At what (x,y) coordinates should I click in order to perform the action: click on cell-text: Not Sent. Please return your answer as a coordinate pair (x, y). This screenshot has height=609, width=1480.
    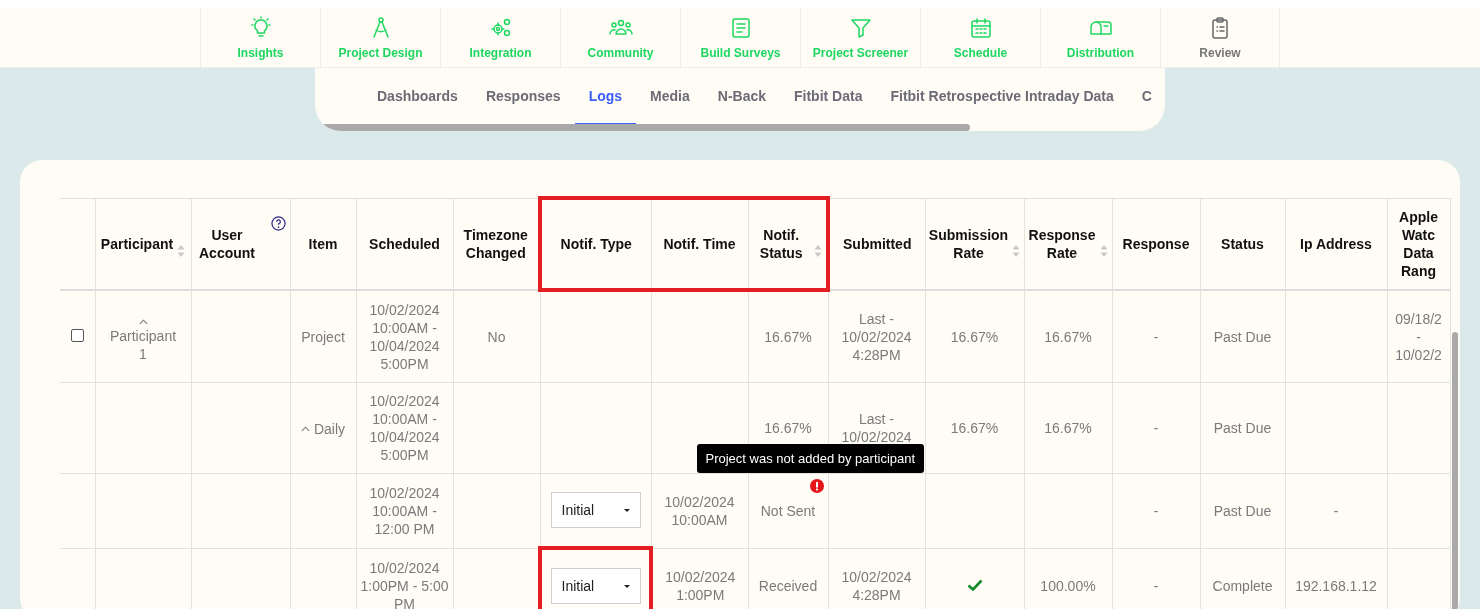
    Looking at the image, I should click on (788, 510).